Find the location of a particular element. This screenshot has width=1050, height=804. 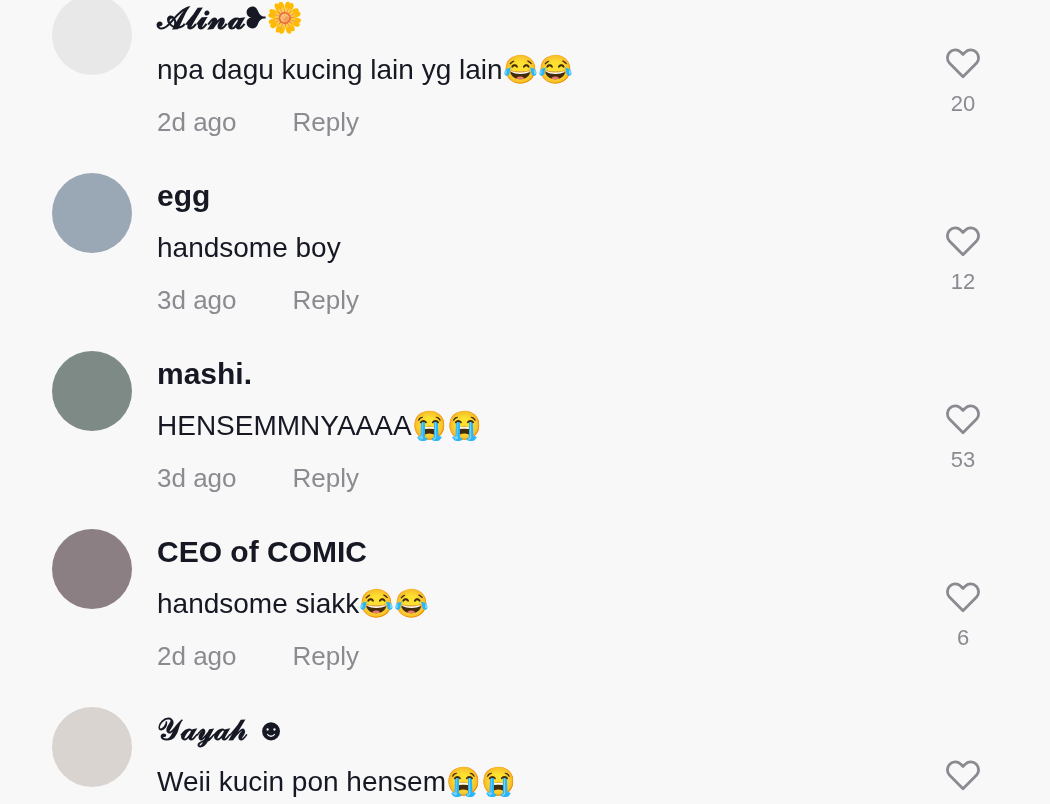

username: CEO of COMIC is located at coordinates (547, 552).